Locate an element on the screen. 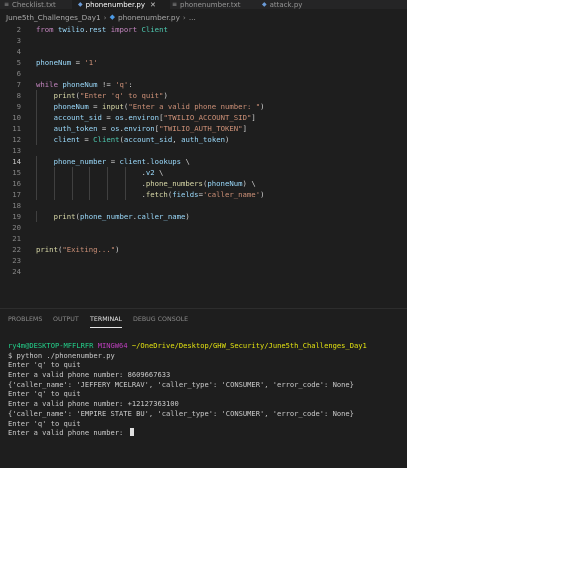  code-text: .phone_numbers(phoneNum) \ is located at coordinates (198, 183).